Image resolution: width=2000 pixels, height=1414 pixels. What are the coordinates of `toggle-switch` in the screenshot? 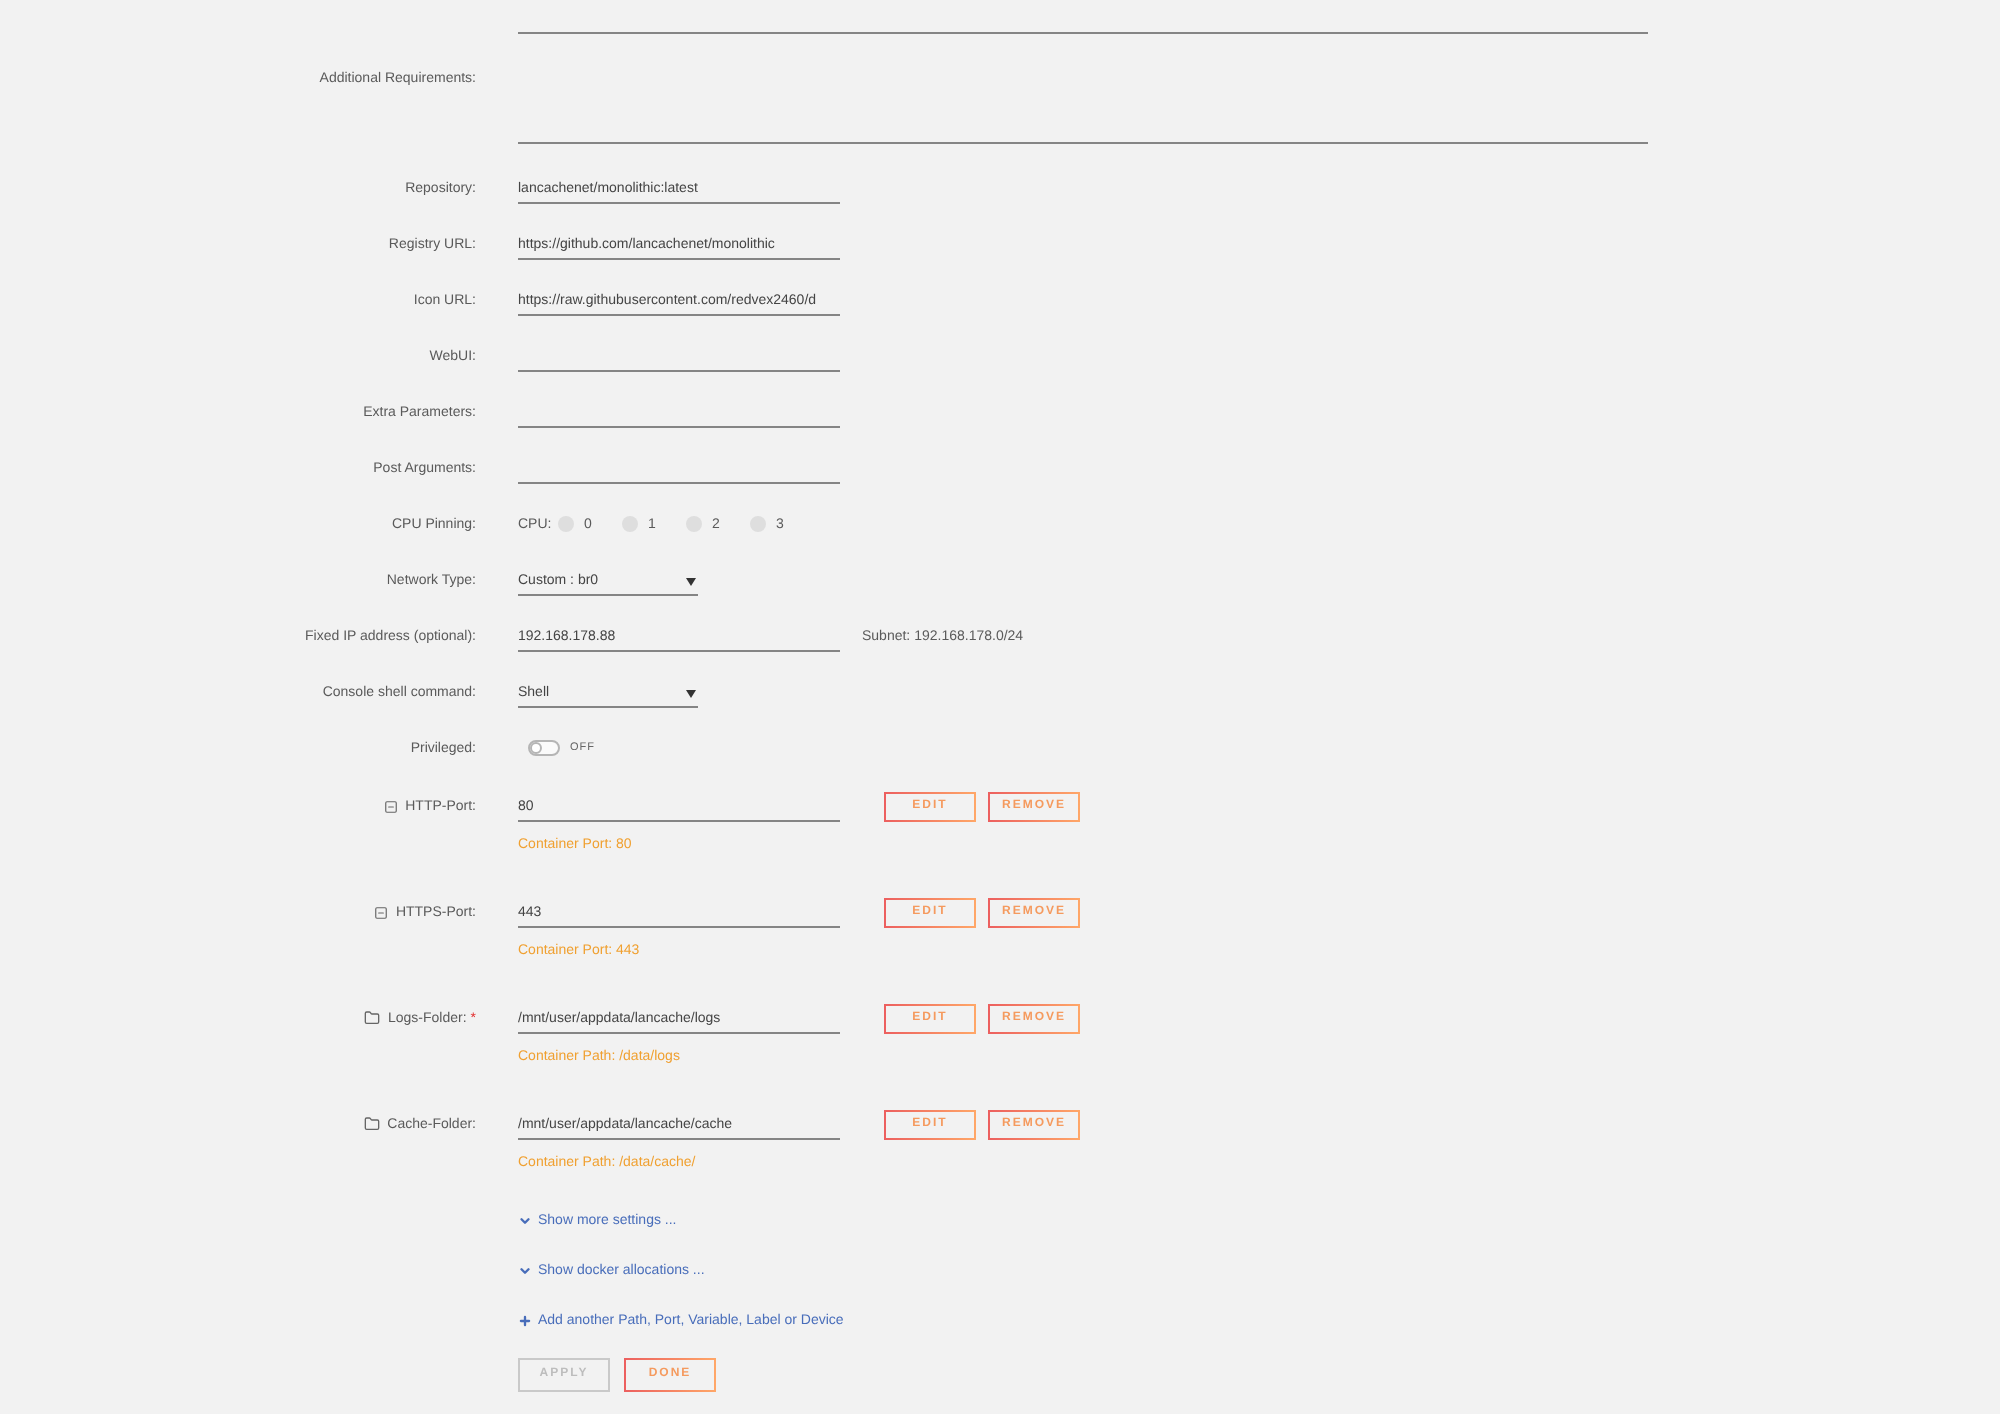 It's located at (544, 748).